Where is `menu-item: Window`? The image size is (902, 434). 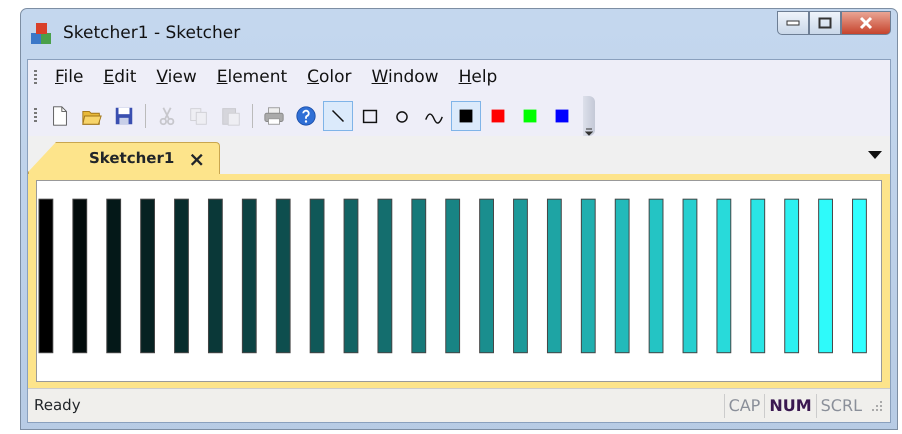
menu-item: Window is located at coordinates (405, 78).